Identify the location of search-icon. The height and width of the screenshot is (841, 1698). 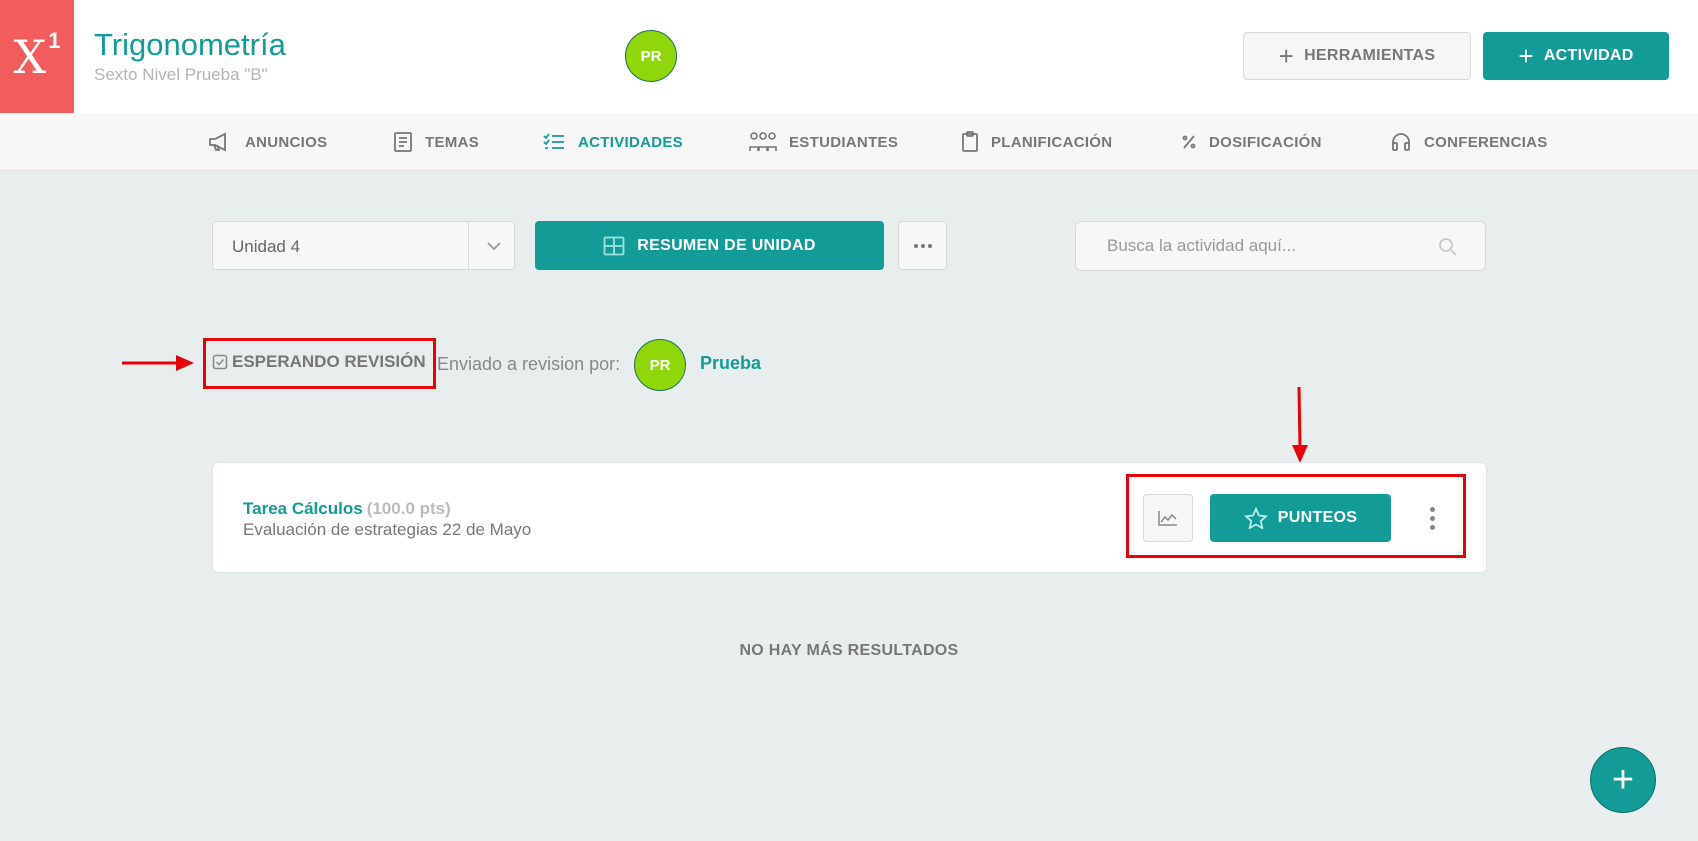
(1448, 247).